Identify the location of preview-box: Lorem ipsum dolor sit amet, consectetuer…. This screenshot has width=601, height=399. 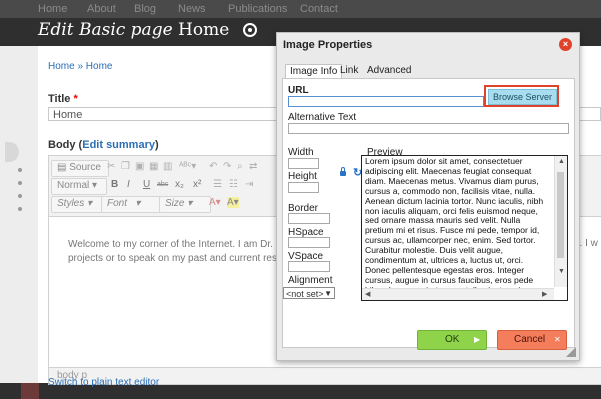
(464, 228).